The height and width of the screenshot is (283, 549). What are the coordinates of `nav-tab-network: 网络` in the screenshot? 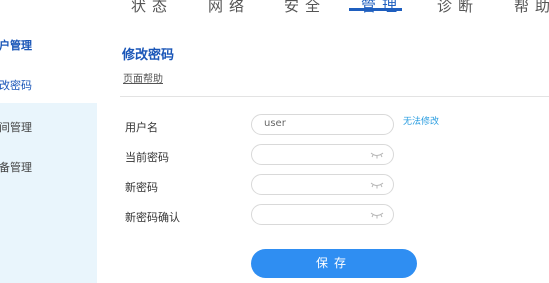 It's located at (229, 8).